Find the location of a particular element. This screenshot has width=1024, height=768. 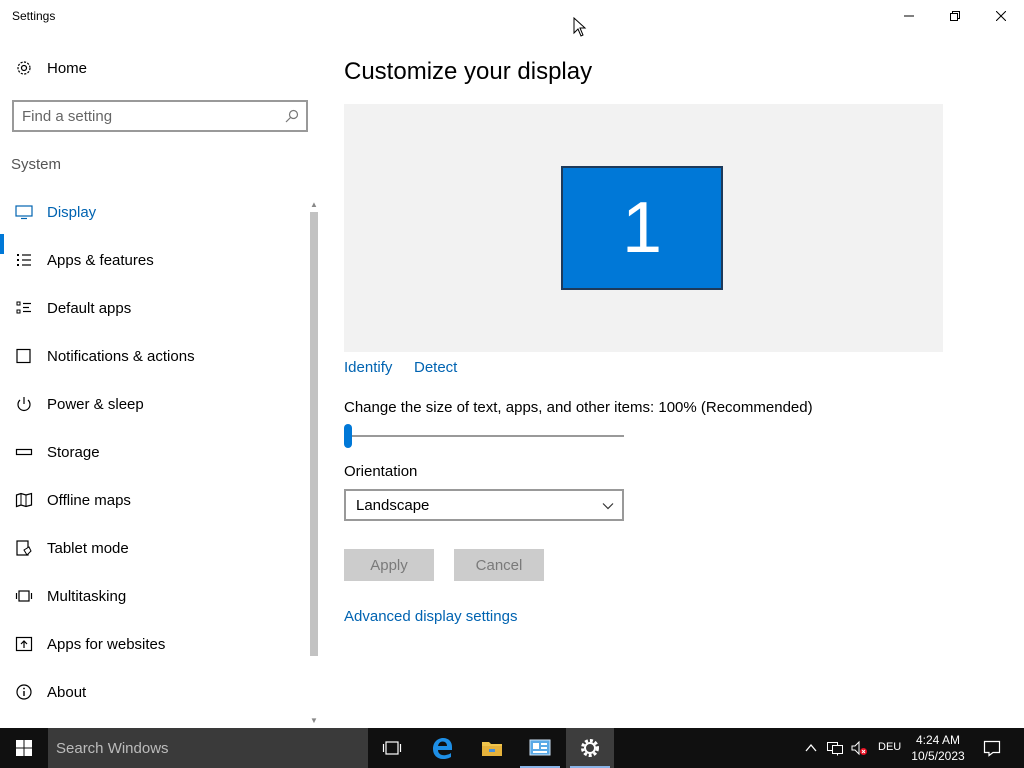

edge-icon is located at coordinates (442, 748).